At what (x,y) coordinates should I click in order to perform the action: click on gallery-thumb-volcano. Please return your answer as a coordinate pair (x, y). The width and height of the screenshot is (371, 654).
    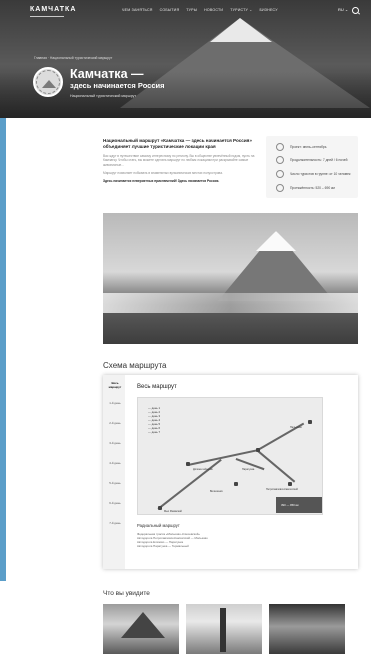
    Looking at the image, I should click on (141, 629).